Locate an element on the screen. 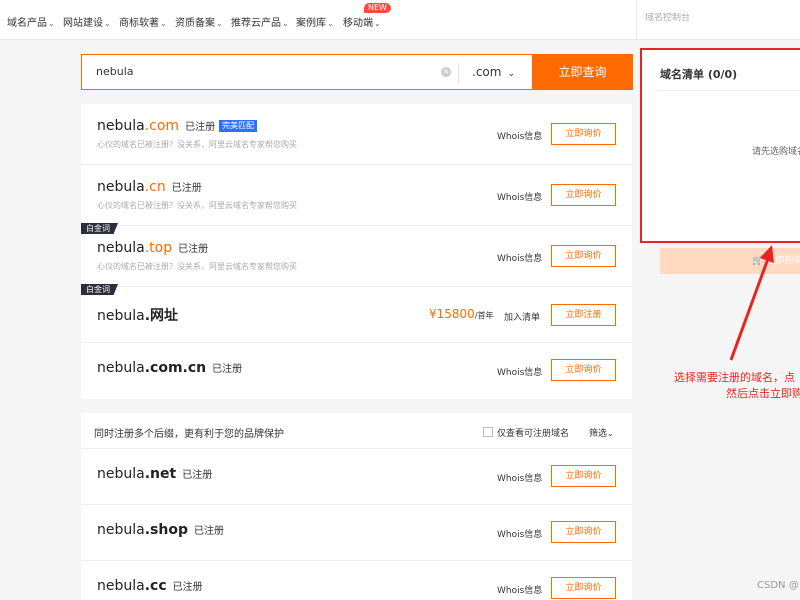  domain-name: nebula.网址 is located at coordinates (138, 316).